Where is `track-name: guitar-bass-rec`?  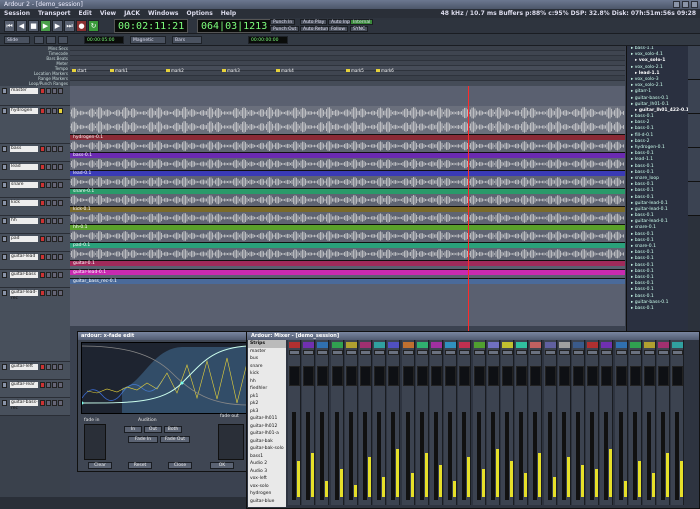
track-name: guitar-bass-rec is located at coordinates (24, 405).